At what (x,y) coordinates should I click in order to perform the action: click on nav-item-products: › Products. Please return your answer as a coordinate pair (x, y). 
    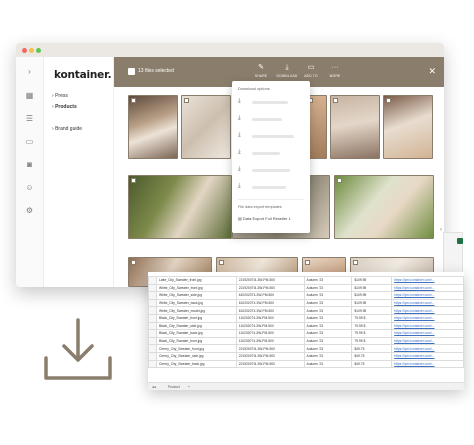
    Looking at the image, I should click on (64, 107).